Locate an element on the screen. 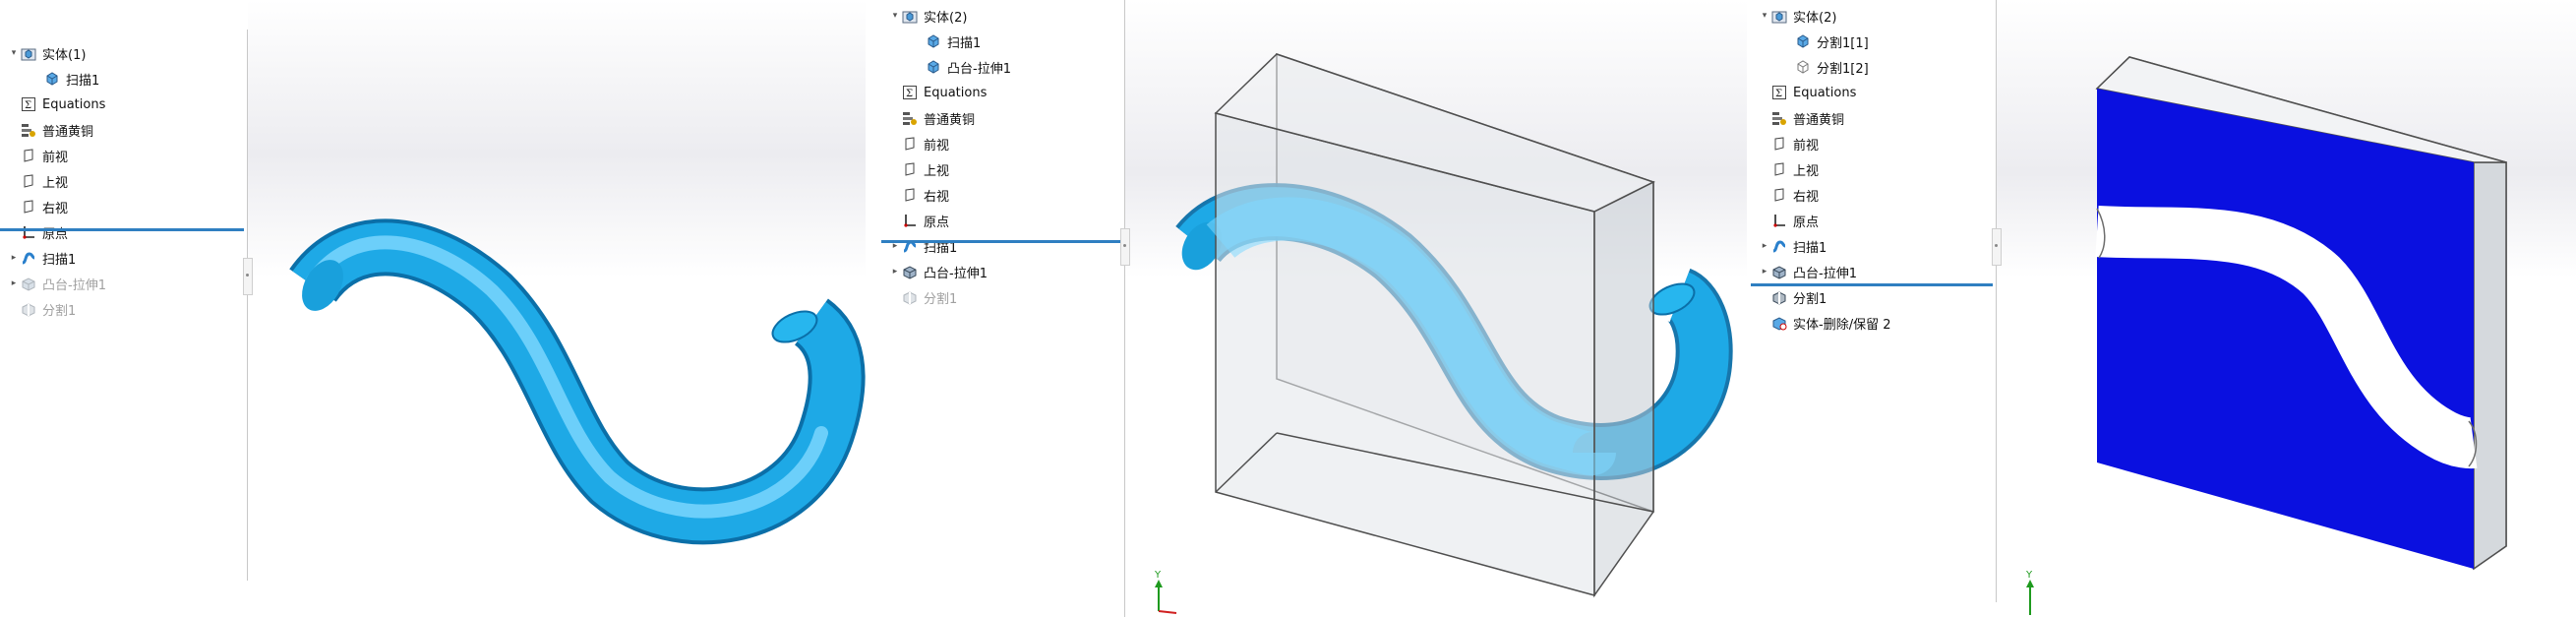 The image size is (2576, 617). tree-item-label: 普通黄铜 is located at coordinates (950, 120).